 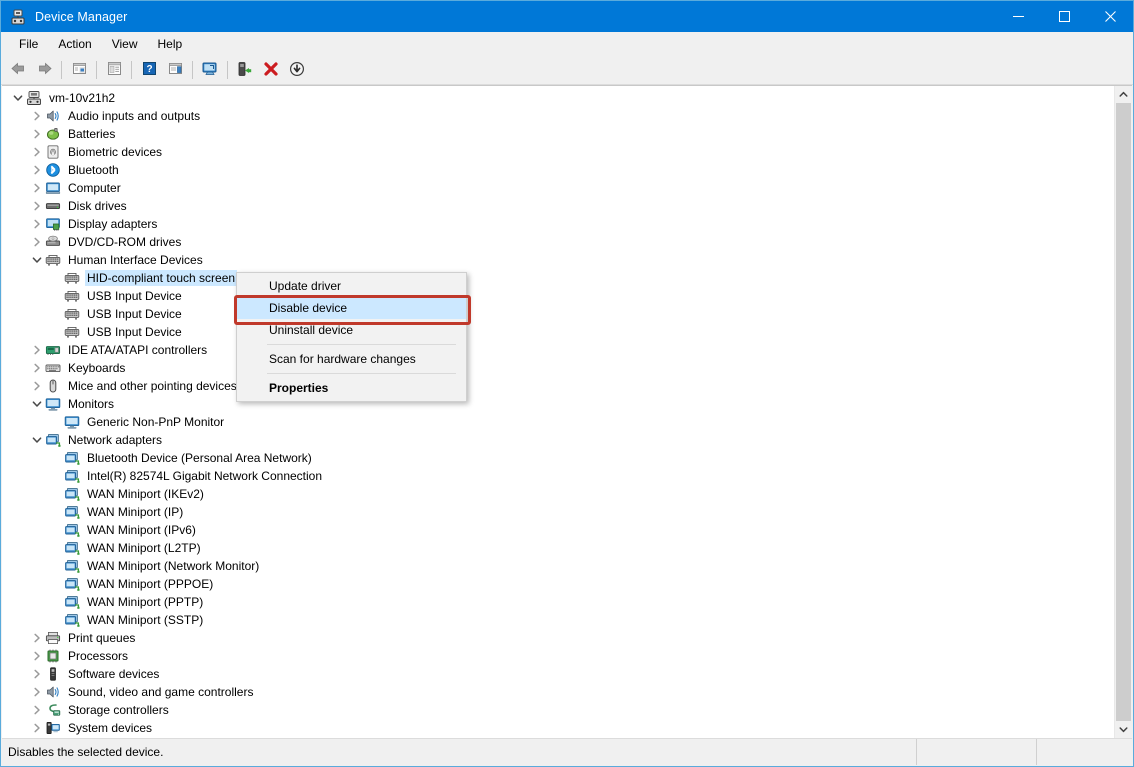 I want to click on tree-item: System devices, so click(x=558, y=728).